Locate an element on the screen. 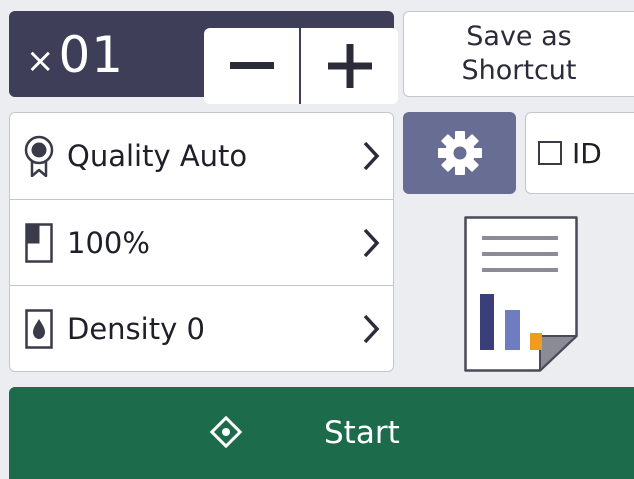 This screenshot has height=479, width=634. document-preview-icon is located at coordinates (521, 294).